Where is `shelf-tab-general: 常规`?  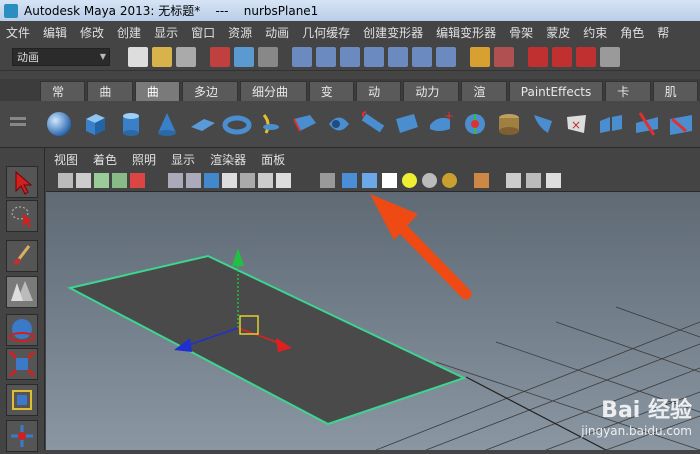 shelf-tab-general: 常规 is located at coordinates (63, 100).